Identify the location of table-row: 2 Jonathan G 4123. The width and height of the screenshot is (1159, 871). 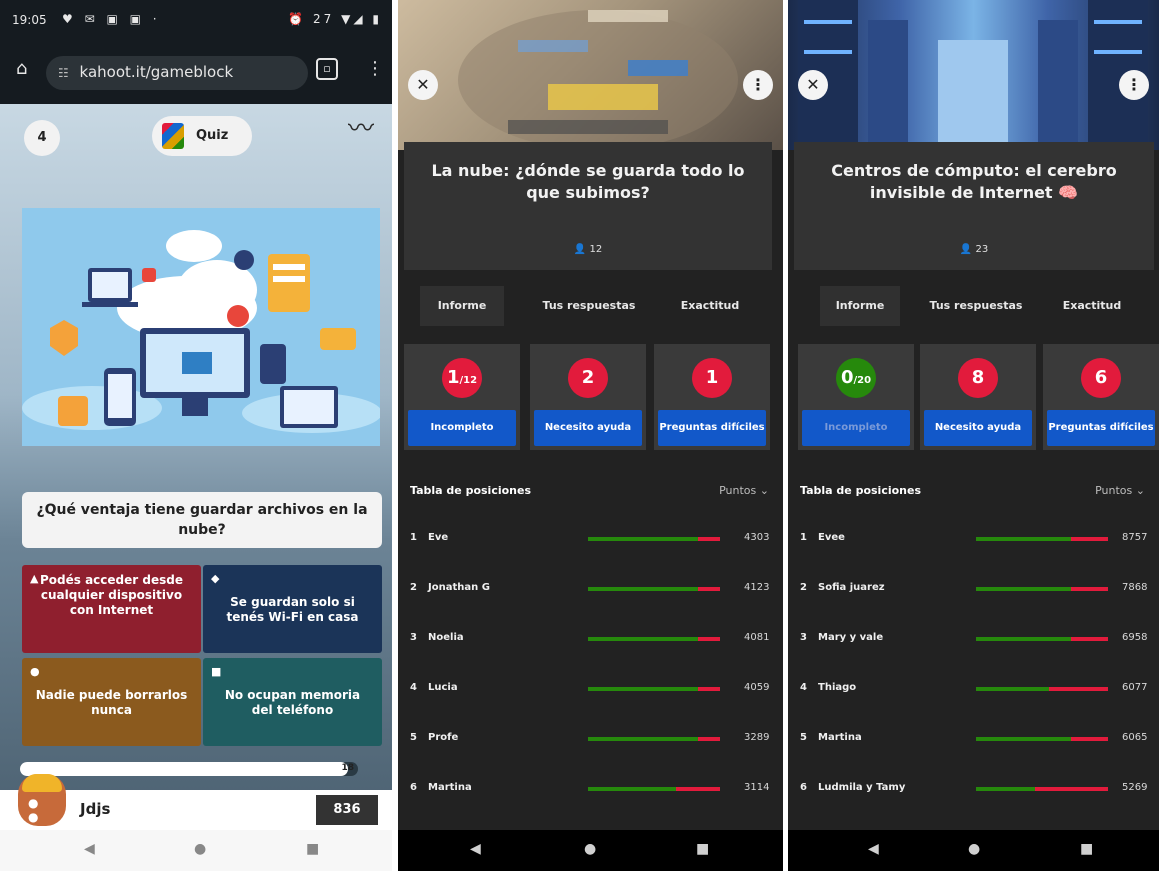
(590, 590).